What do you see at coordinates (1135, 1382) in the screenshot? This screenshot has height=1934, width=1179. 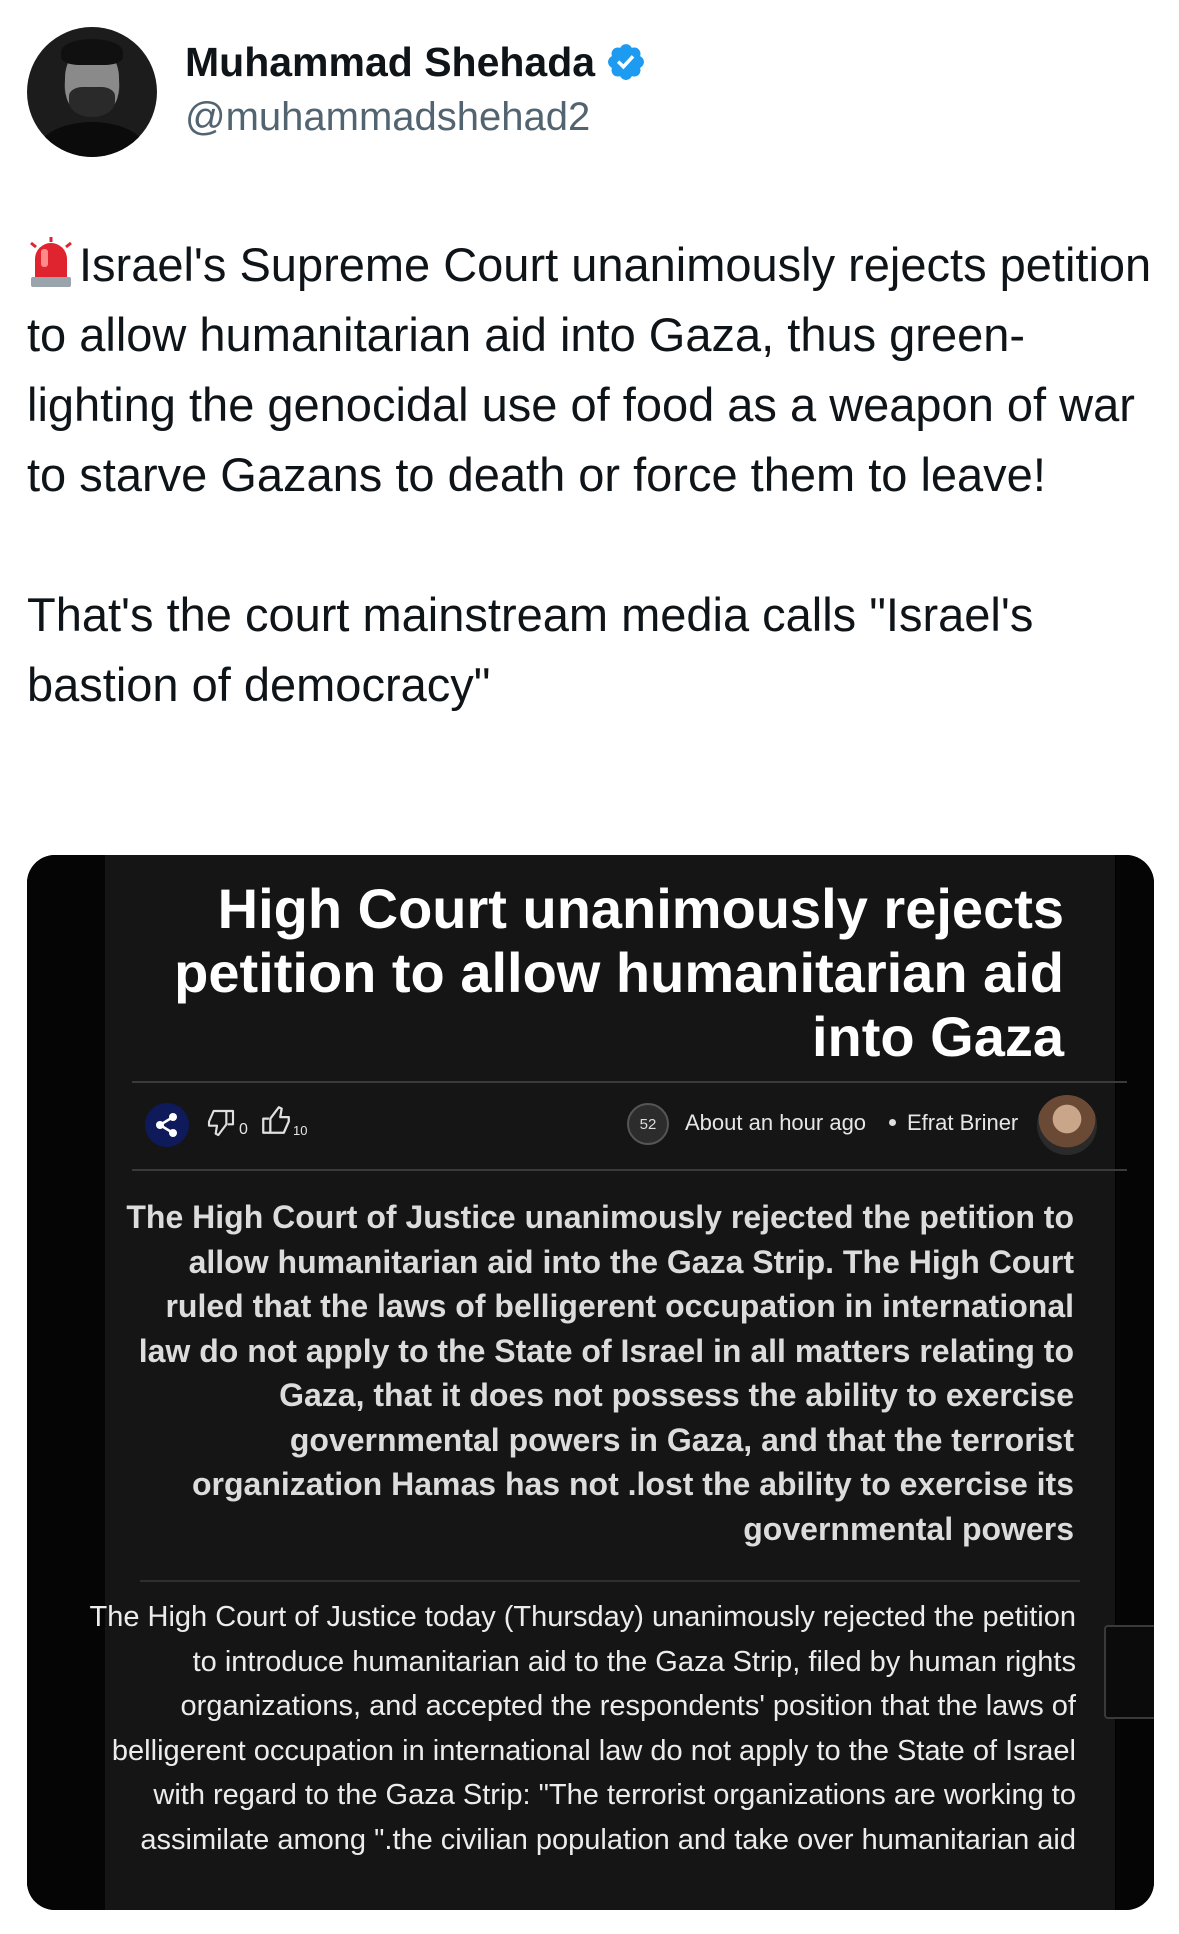 I see `image-right-border` at bounding box center [1135, 1382].